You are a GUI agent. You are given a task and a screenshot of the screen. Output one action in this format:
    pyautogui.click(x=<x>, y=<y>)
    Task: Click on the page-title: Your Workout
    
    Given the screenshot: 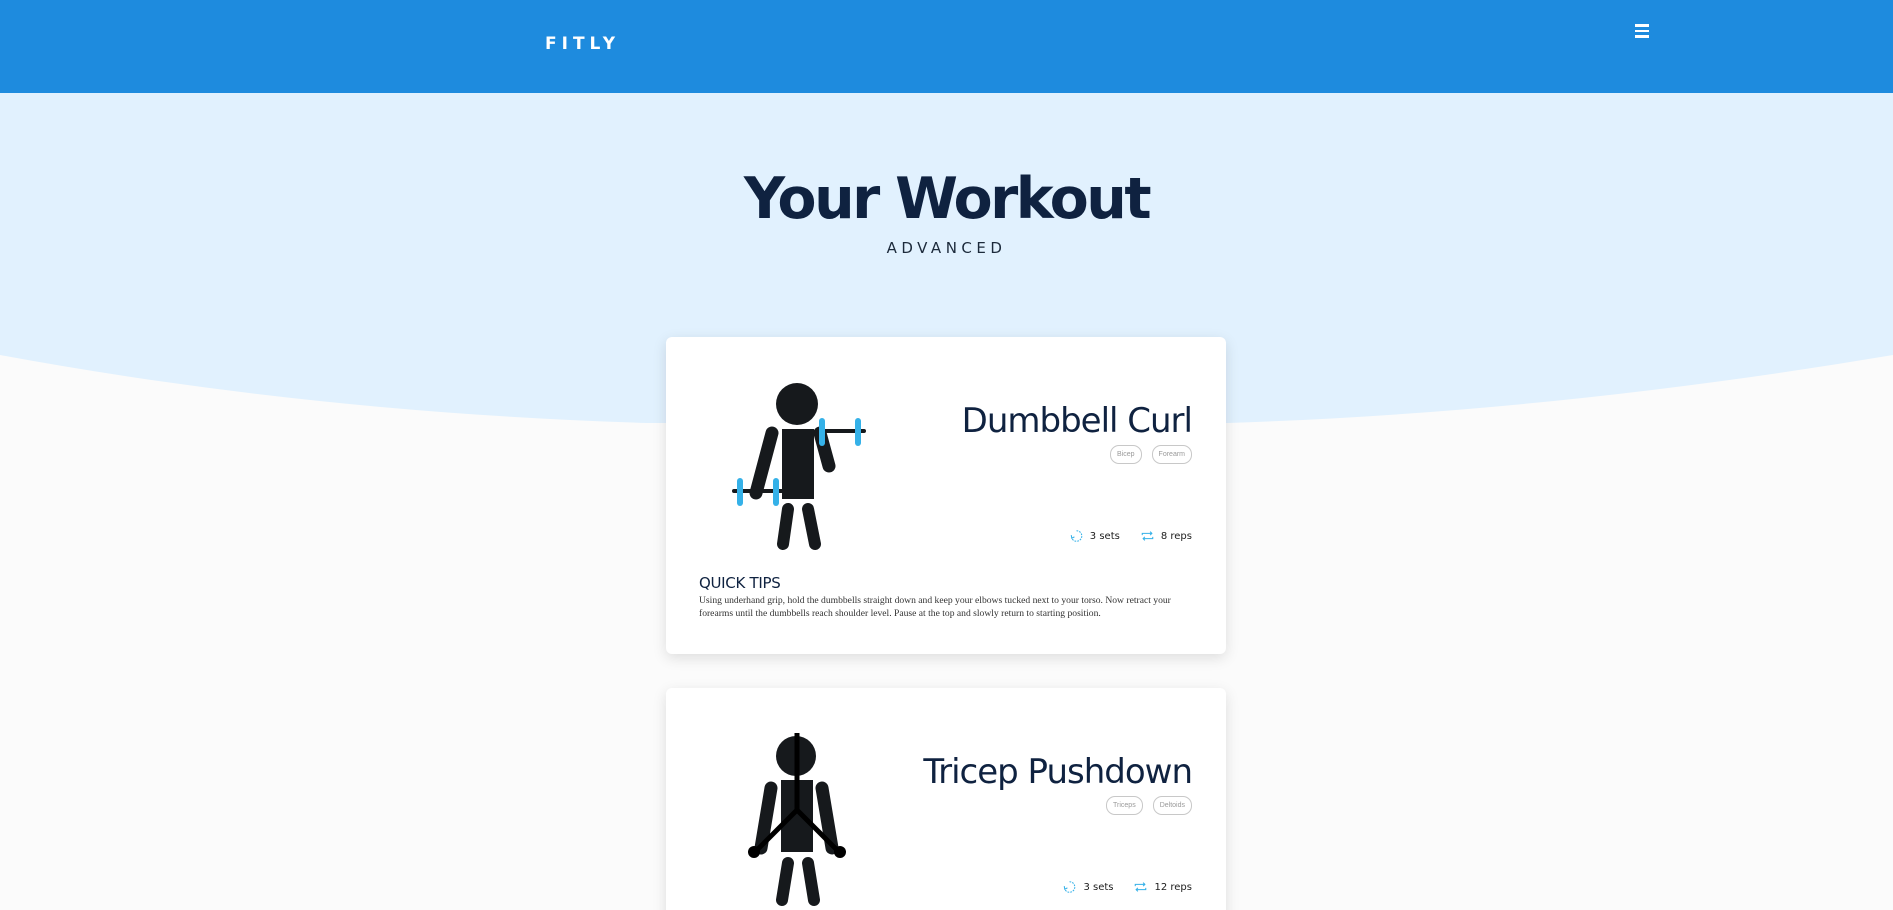 What is the action you would take?
    pyautogui.click(x=947, y=199)
    